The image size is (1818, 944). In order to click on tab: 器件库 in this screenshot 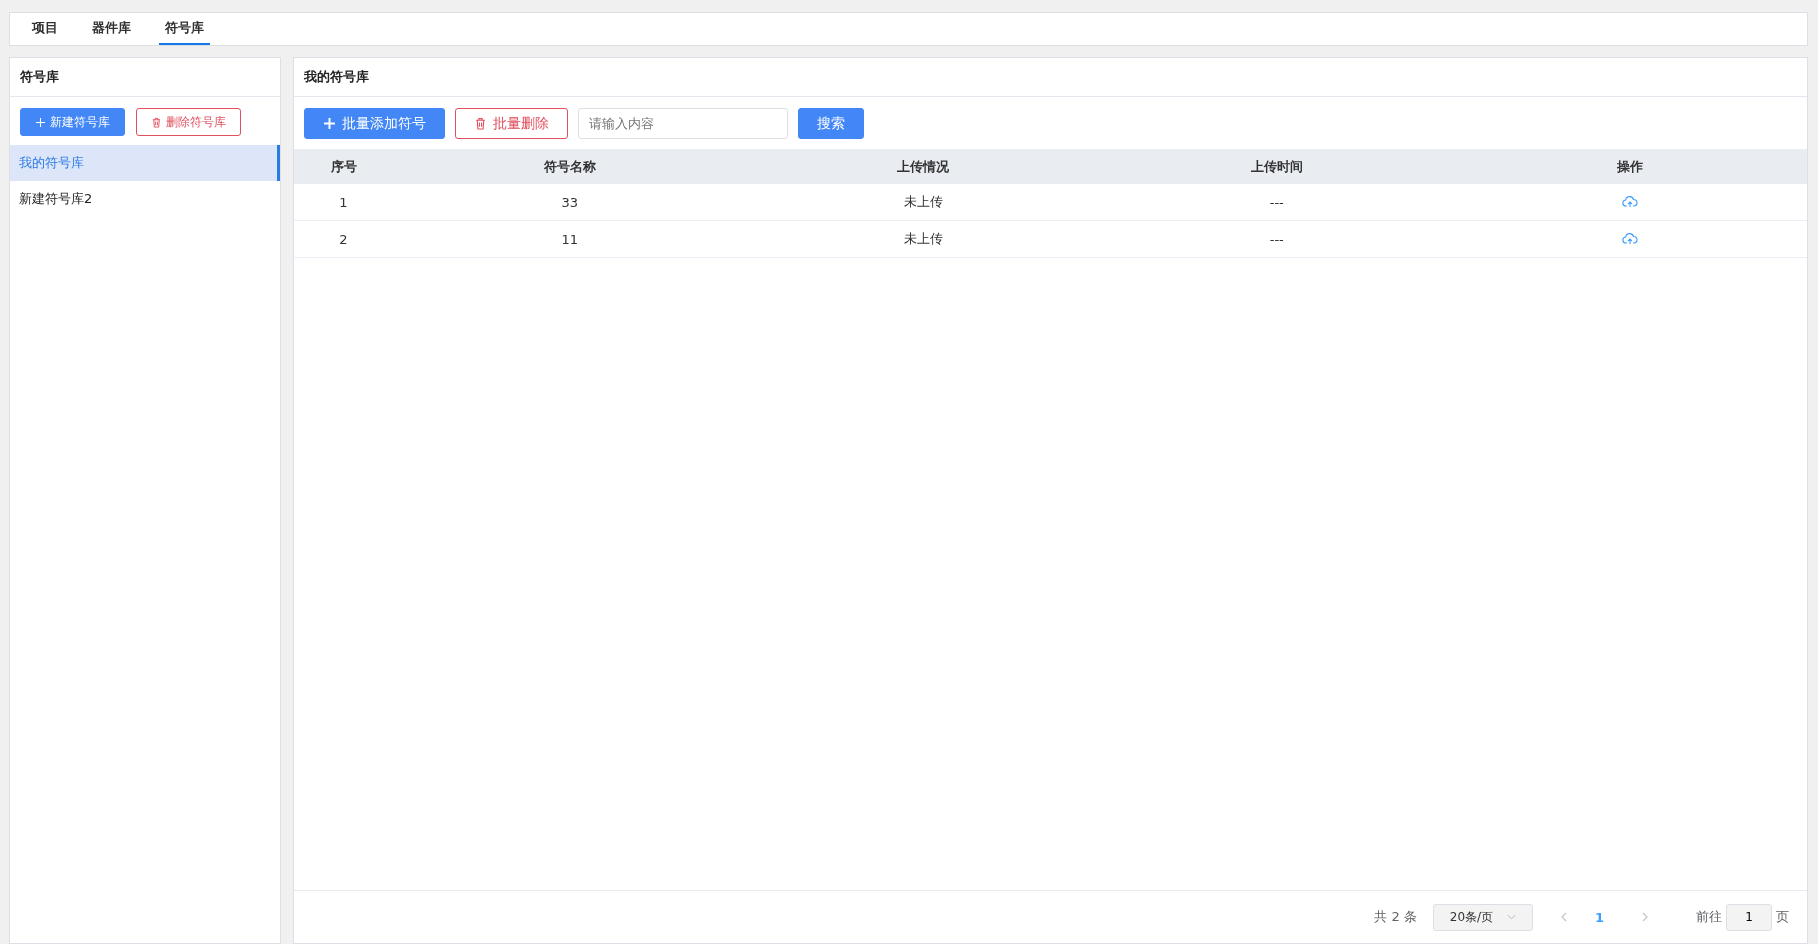, I will do `click(111, 29)`.